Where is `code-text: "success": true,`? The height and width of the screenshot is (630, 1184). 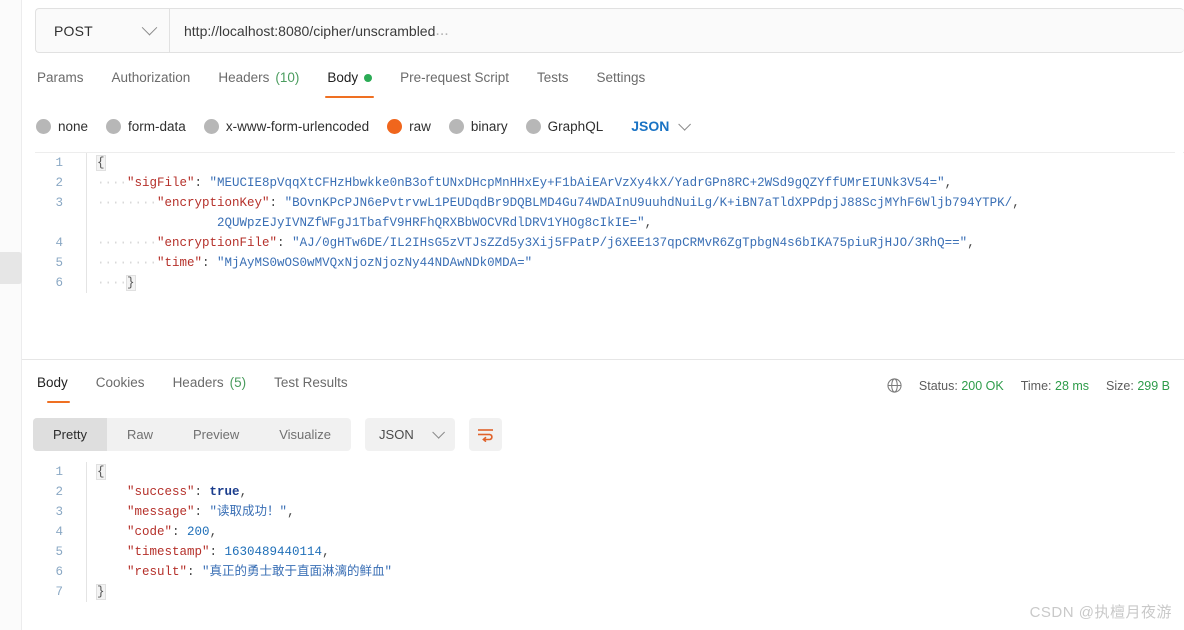 code-text: "success": true, is located at coordinates (167, 492).